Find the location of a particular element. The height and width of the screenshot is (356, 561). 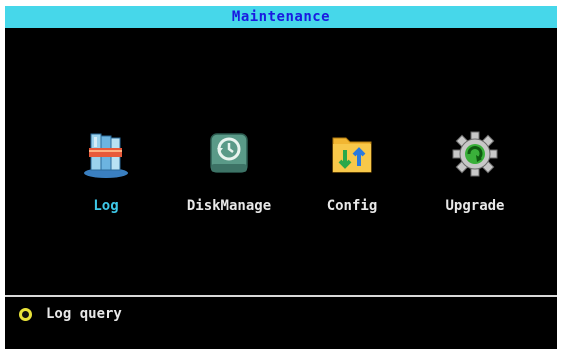

config-folder-icon is located at coordinates (352, 154).